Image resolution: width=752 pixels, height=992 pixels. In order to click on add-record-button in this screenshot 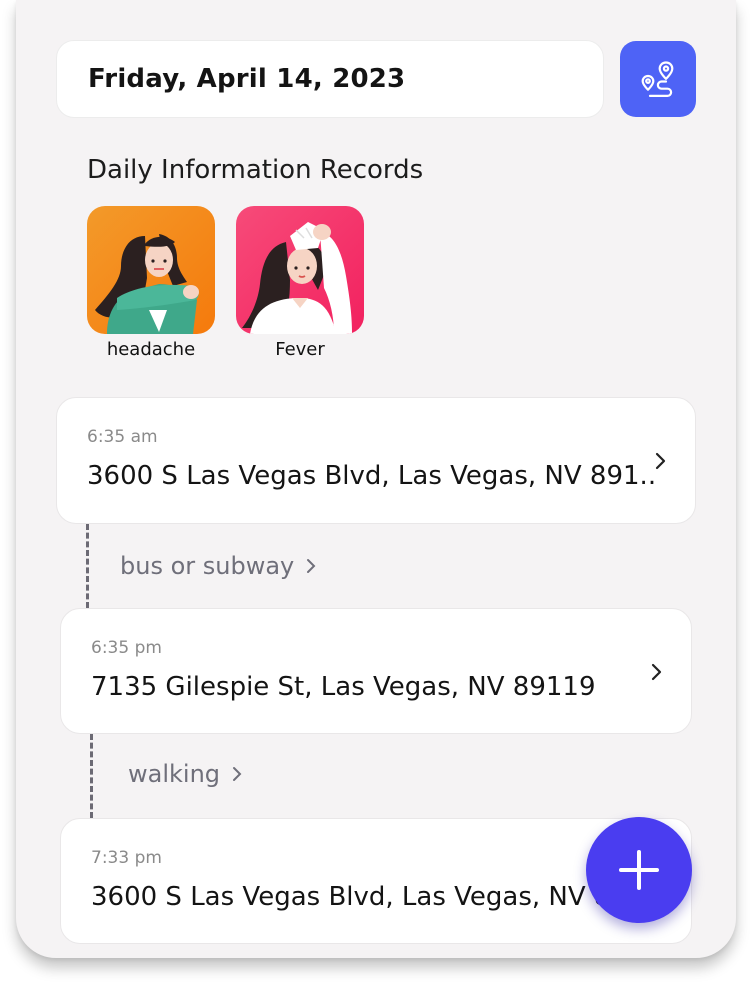, I will do `click(639, 870)`.